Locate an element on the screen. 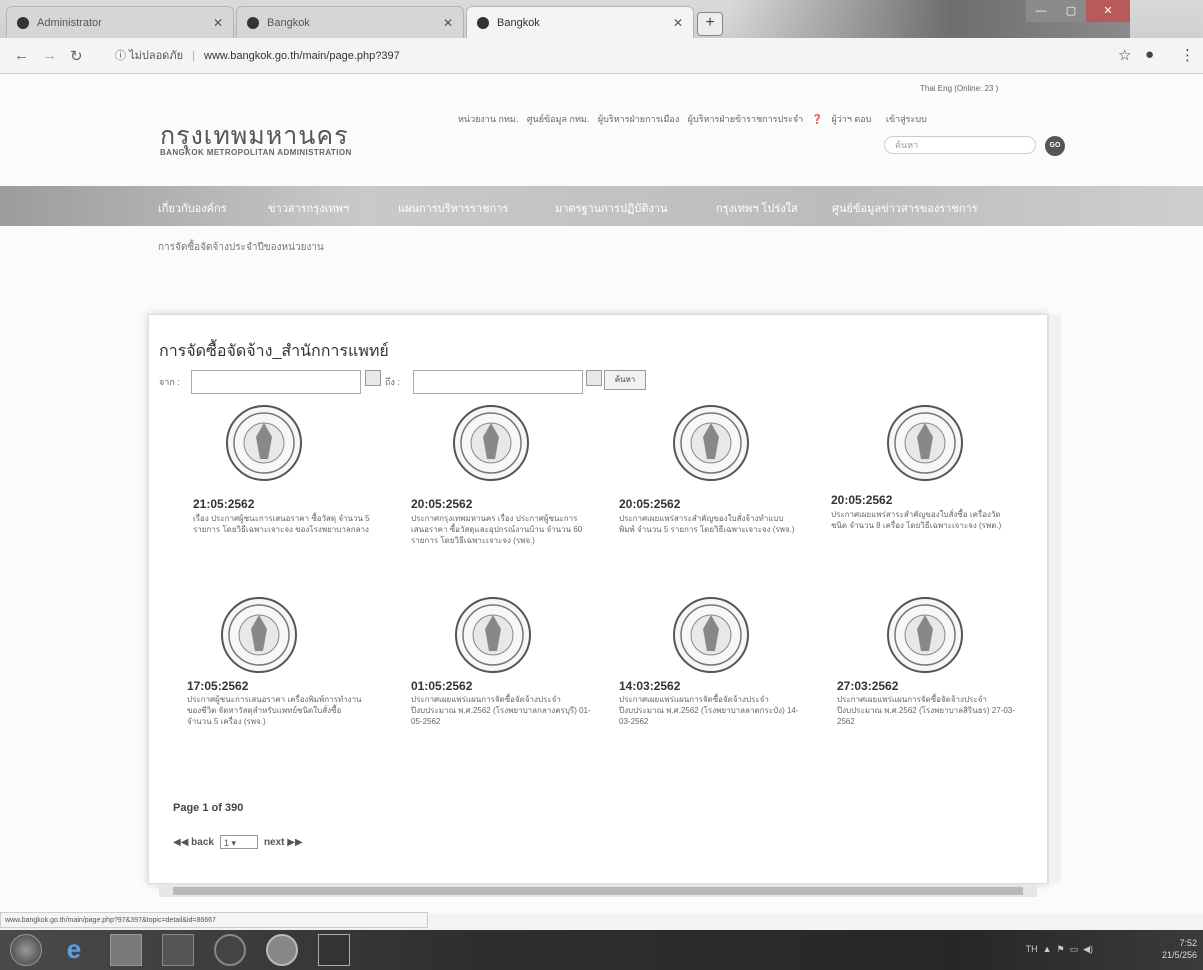 Image resolution: width=1203 pixels, height=970 pixels. page-title: การจัดซื้อจัดจ้าง_สำนักการแพทย์ is located at coordinates (274, 351).